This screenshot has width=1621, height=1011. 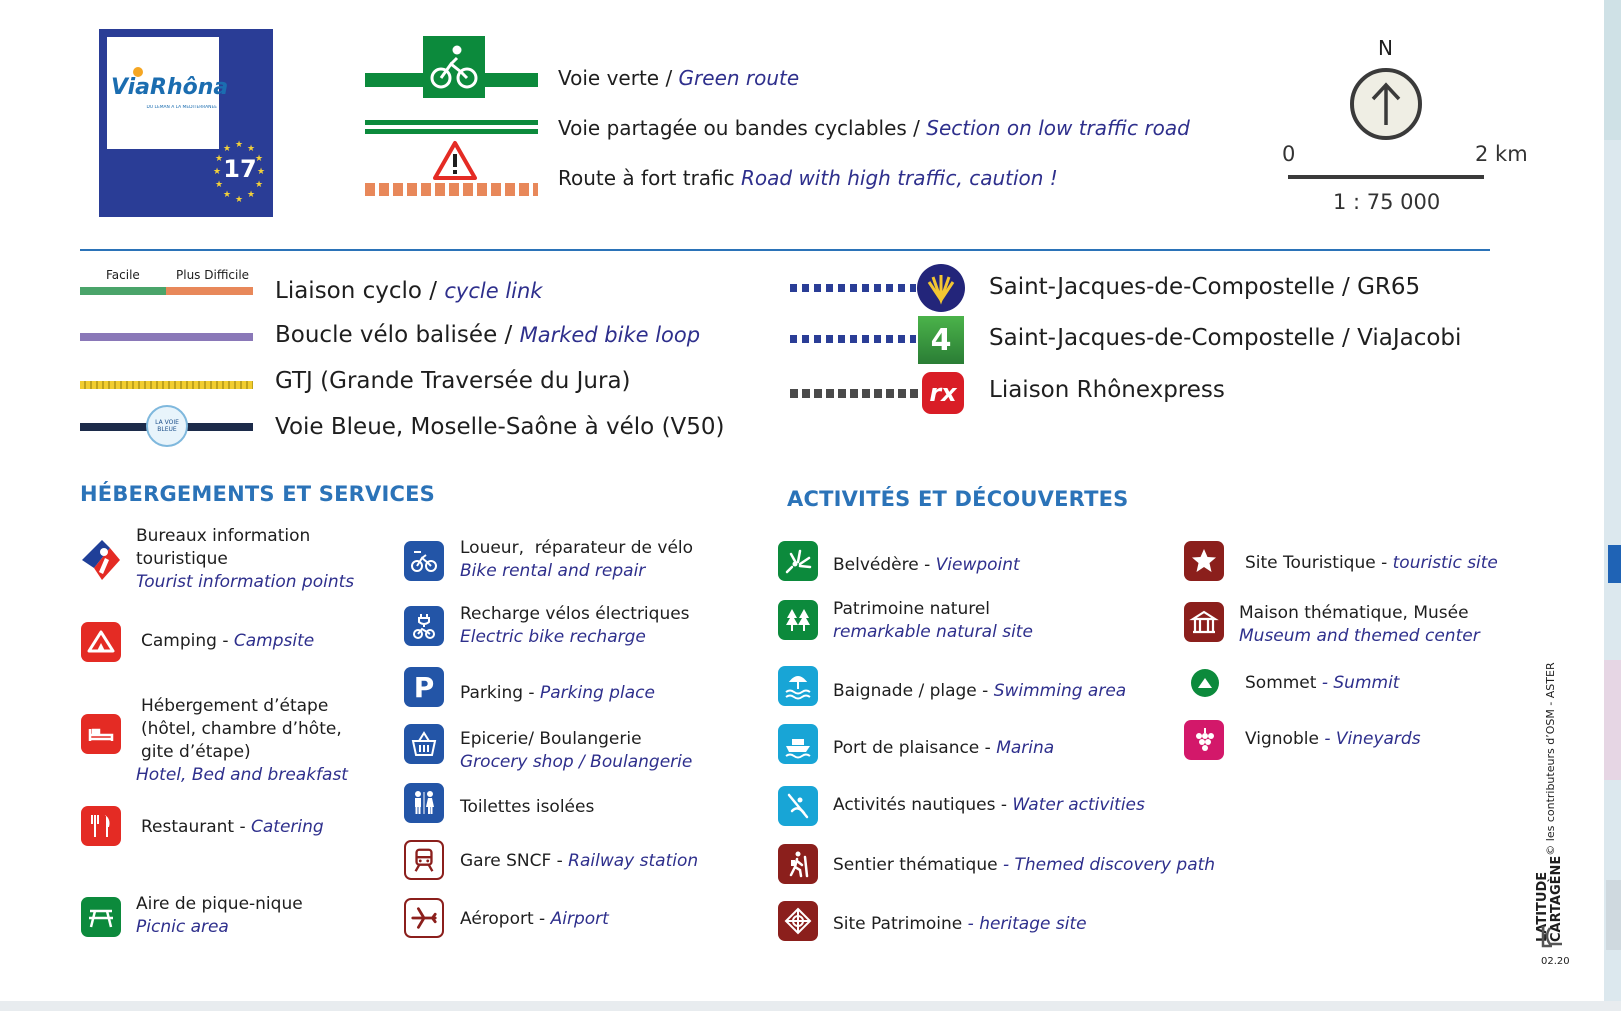 I want to click on activities-title: ACTIVITÉS ET DÉCOUVERTES, so click(x=958, y=499).